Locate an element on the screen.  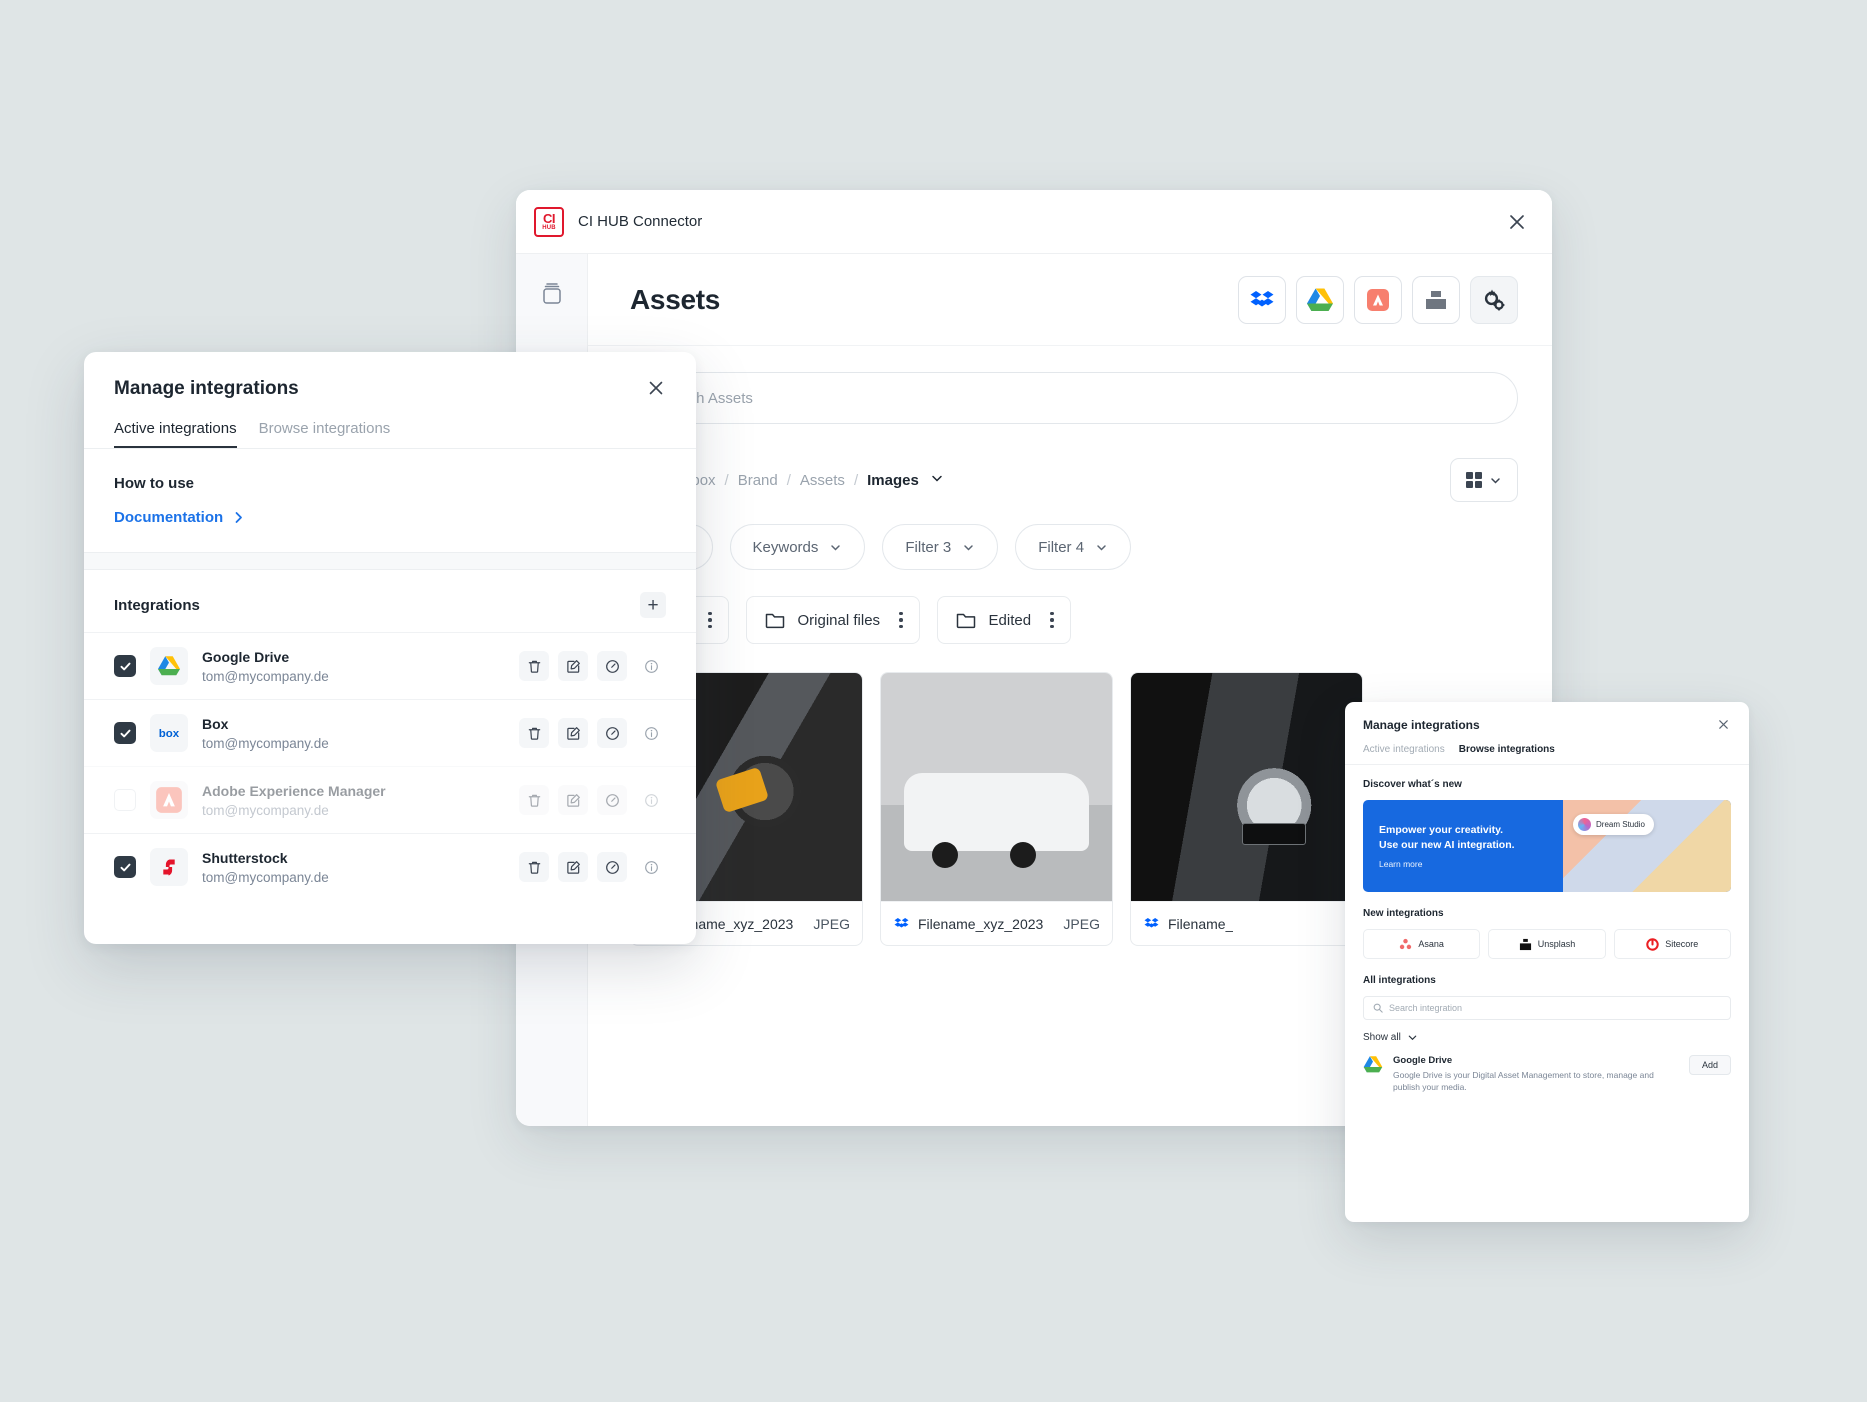
folder-label: Edited is located at coordinates (1010, 620).